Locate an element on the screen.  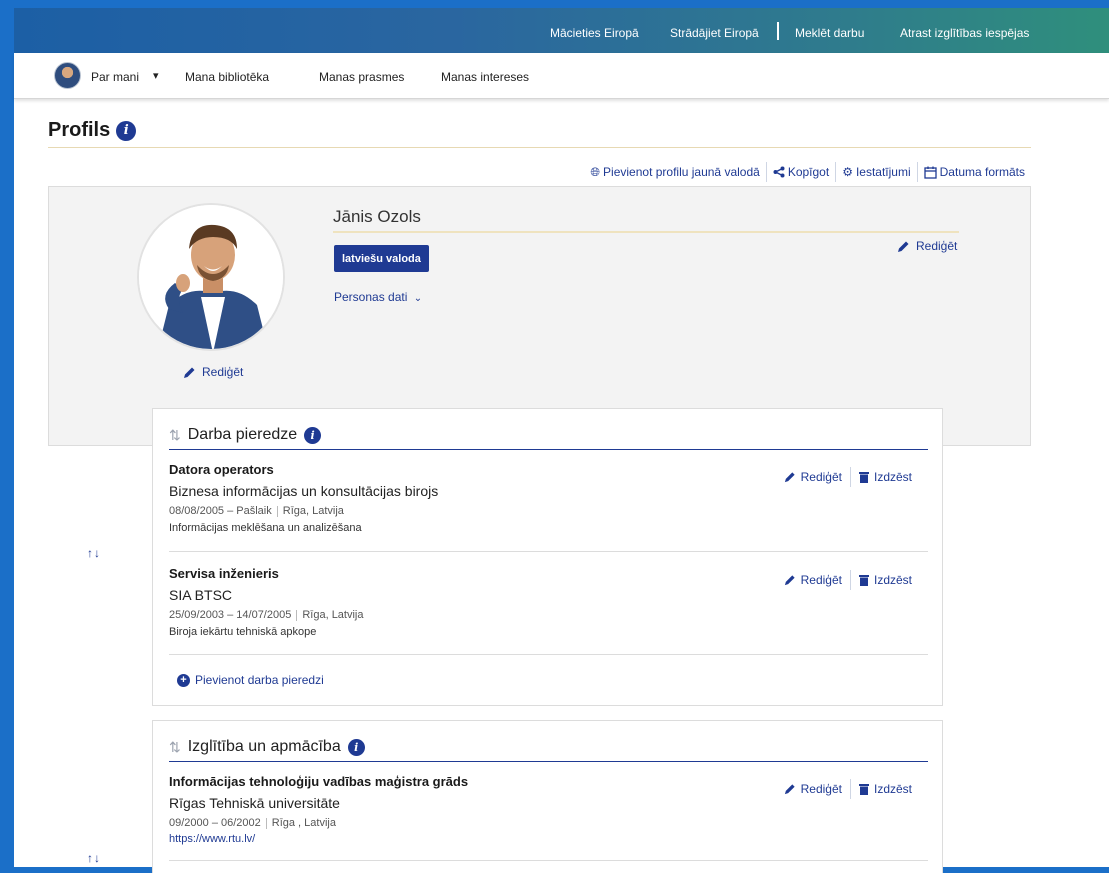
photo-edit-label: Rediģēt is located at coordinates (223, 372).